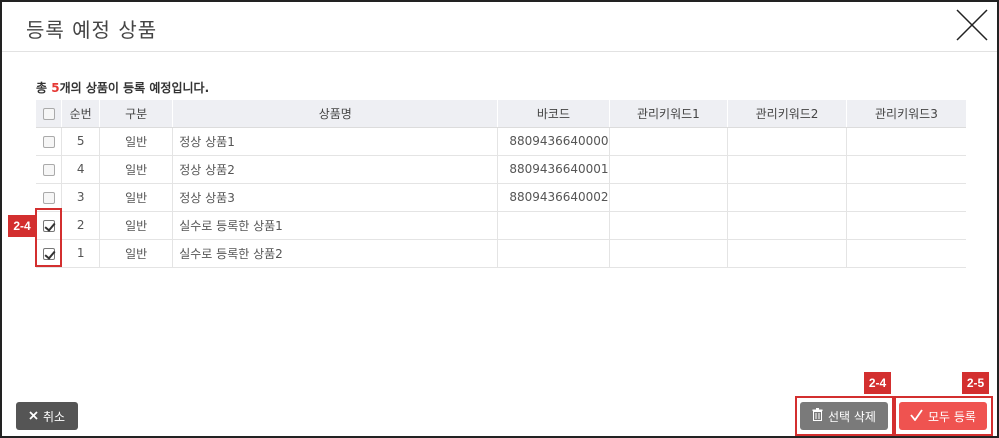 The height and width of the screenshot is (438, 999). What do you see at coordinates (553, 169) in the screenshot?
I see `cell-barcode: 8809436640001` at bounding box center [553, 169].